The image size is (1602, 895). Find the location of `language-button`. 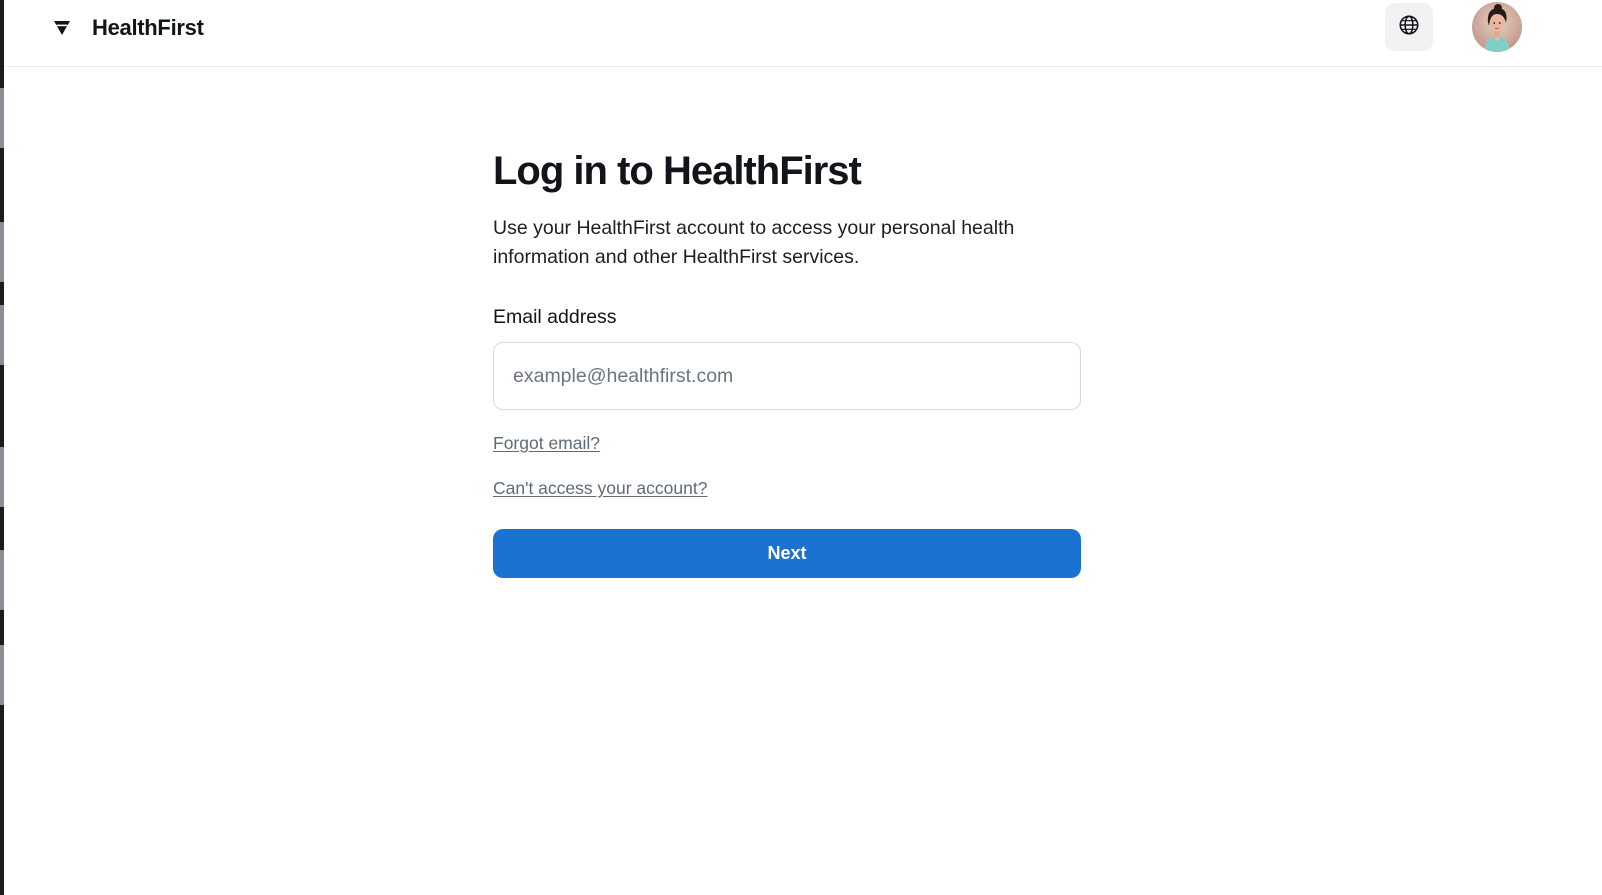

language-button is located at coordinates (1409, 27).